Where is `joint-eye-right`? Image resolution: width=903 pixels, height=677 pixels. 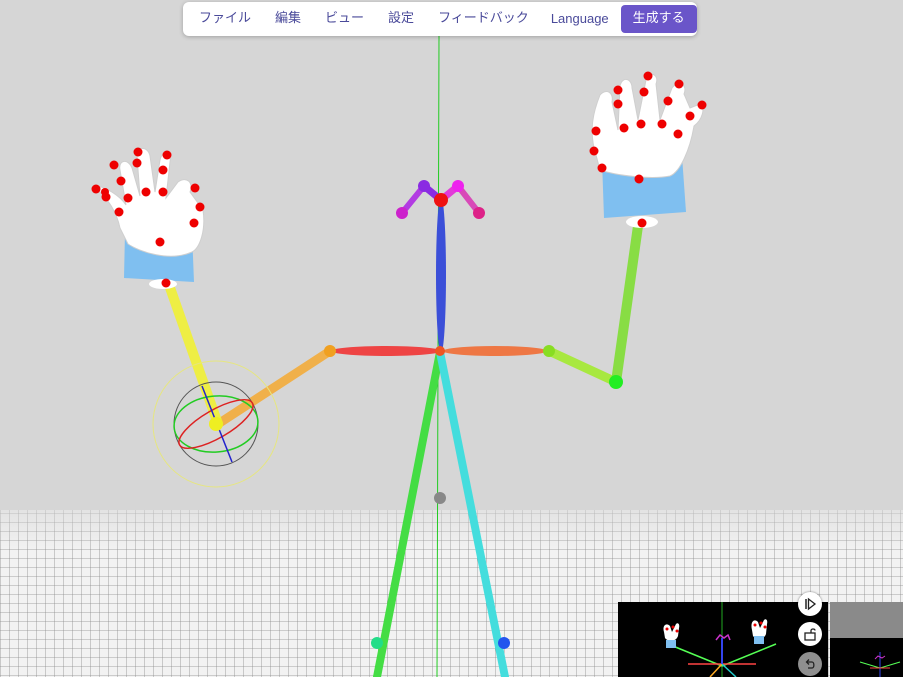
joint-eye-right is located at coordinates (479, 213).